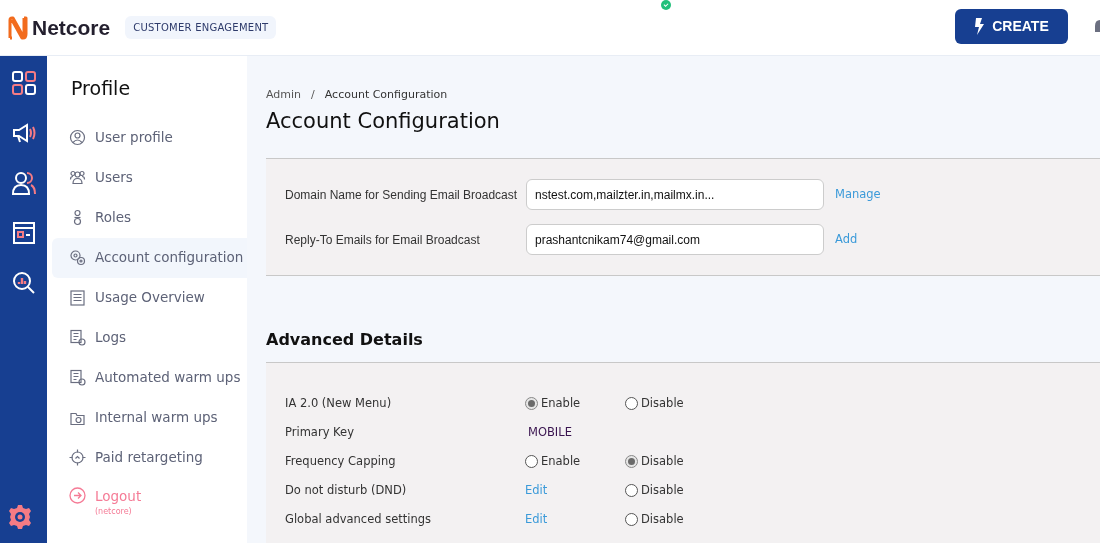 The width and height of the screenshot is (1100, 543). I want to click on product-badge: CUSTOMER ENGAGEMENT, so click(201, 27).